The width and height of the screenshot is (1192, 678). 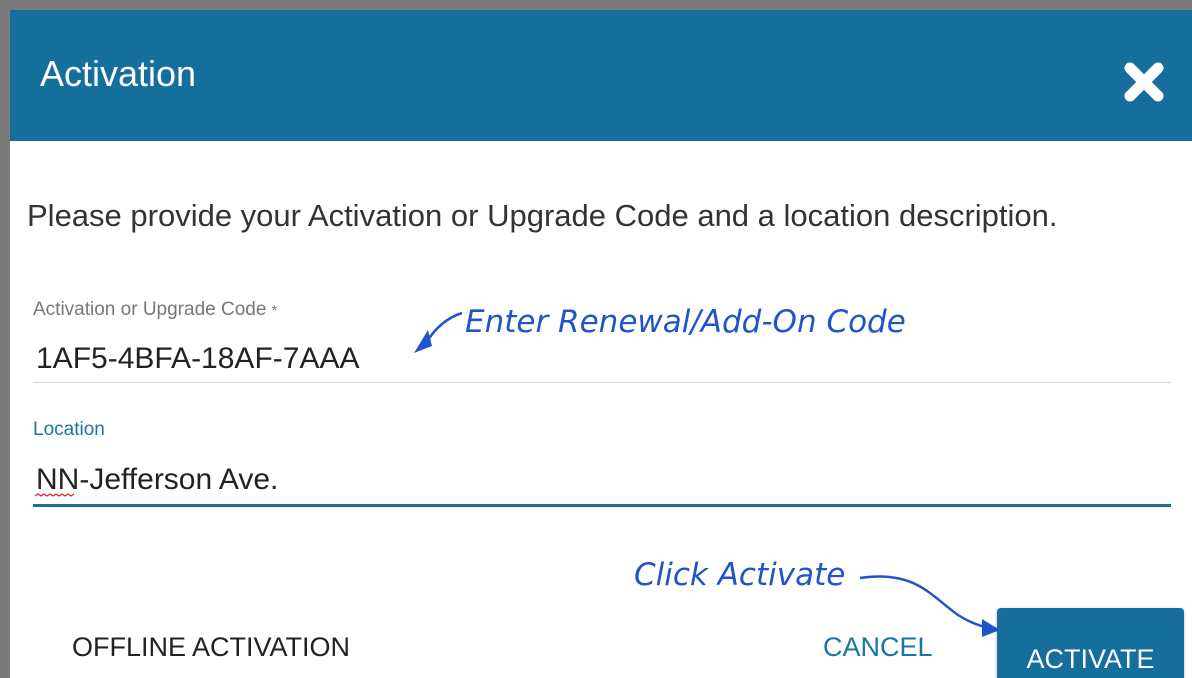 I want to click on location-input, so click(x=602, y=481).